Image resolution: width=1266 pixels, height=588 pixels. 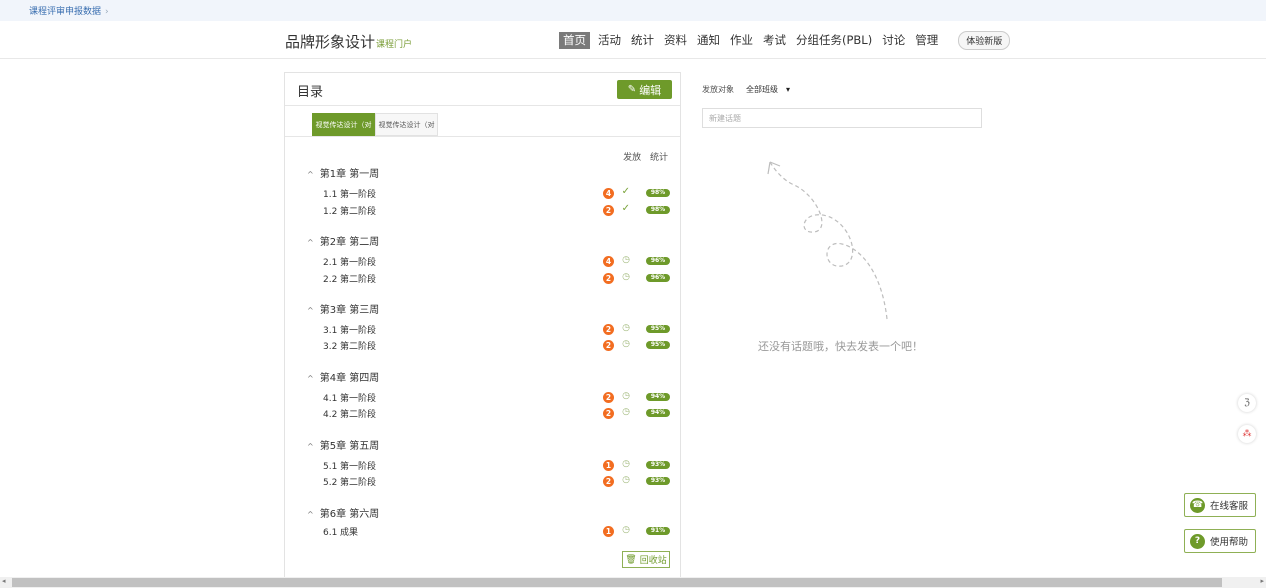 I want to click on section-number: 2.2, so click(x=330, y=280).